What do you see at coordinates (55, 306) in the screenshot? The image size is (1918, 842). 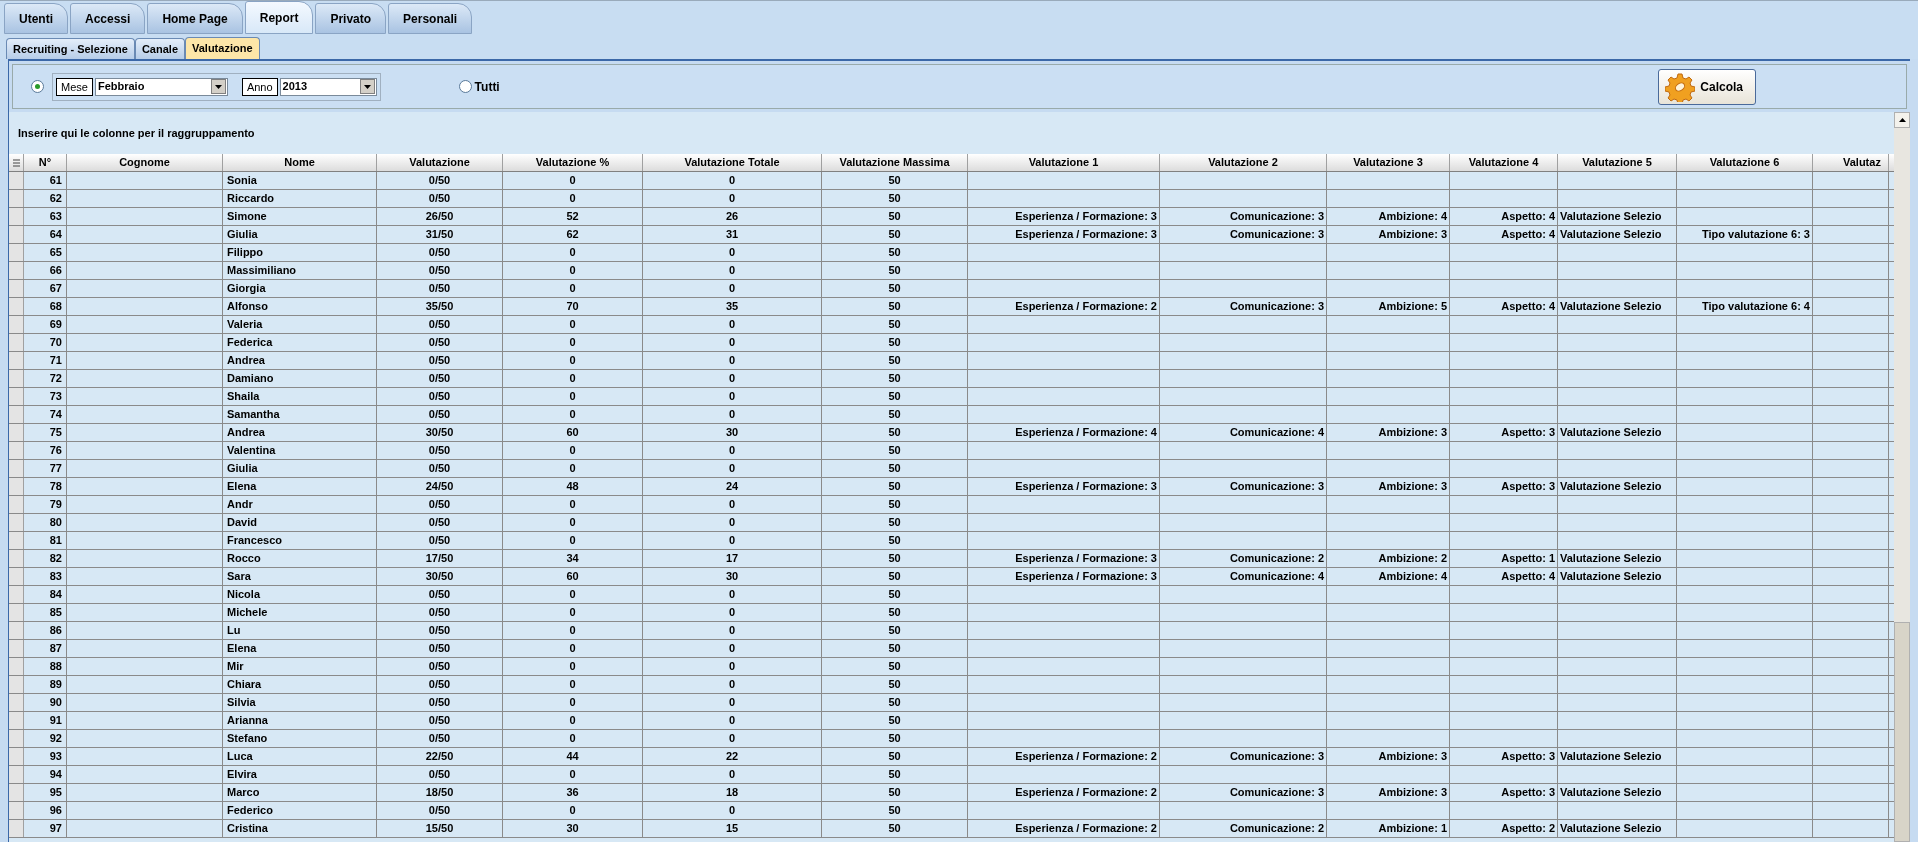 I see `table-cell: 68` at bounding box center [55, 306].